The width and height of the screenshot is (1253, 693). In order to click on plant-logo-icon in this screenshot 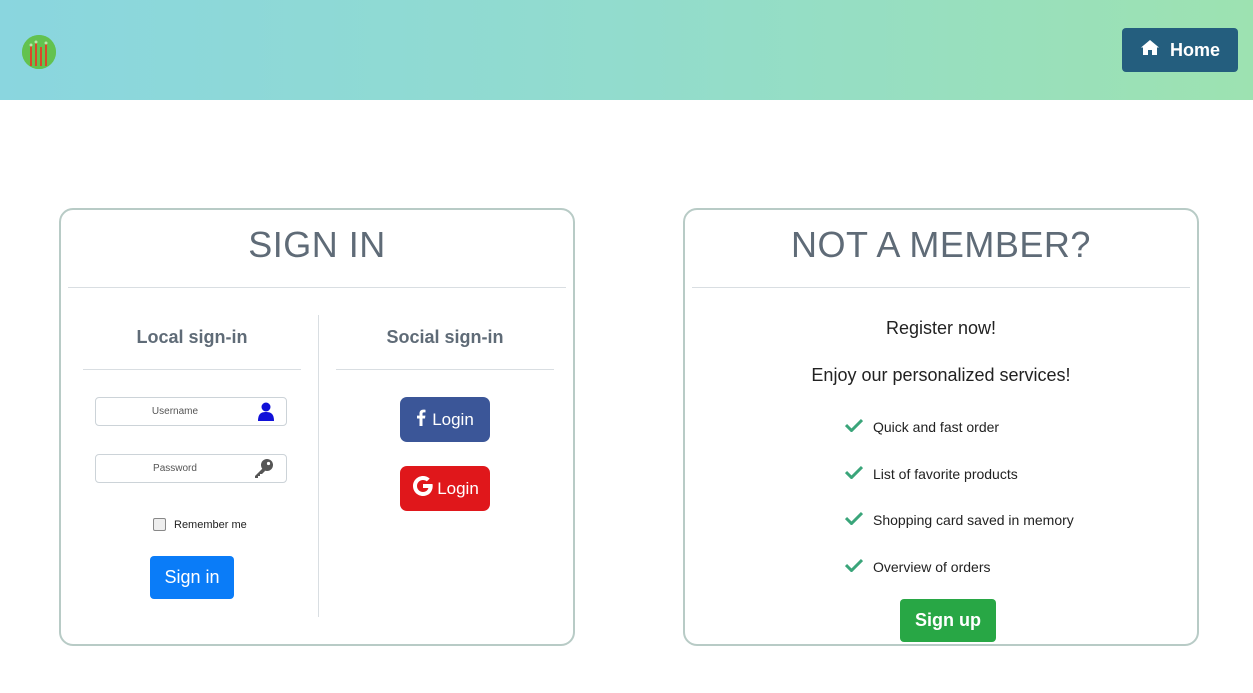, I will do `click(39, 52)`.